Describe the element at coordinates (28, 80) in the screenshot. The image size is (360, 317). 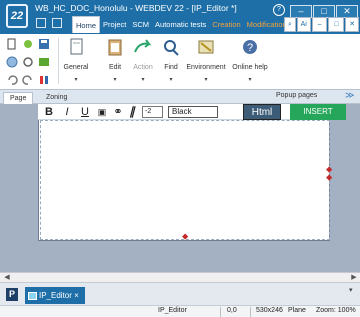
I see `redo-icon` at that location.